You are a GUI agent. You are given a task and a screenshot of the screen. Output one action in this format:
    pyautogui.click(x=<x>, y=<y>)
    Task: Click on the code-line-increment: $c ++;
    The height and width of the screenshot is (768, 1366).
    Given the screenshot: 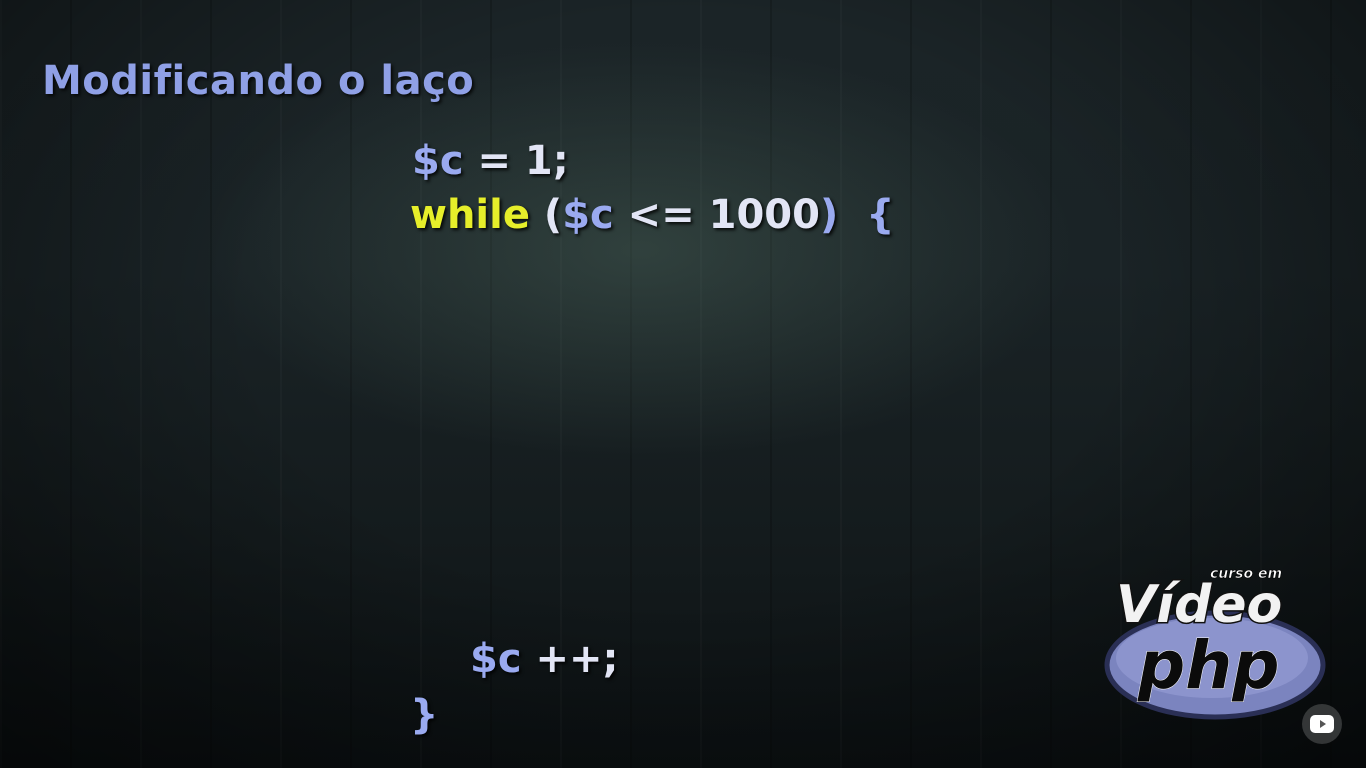 What is the action you would take?
    pyautogui.click(x=544, y=659)
    